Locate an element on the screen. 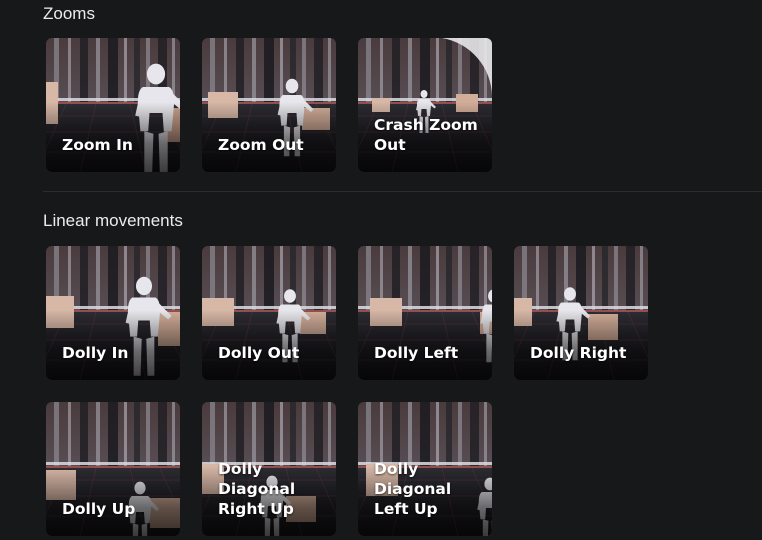  camera-move-dolly-right: Dolly Right is located at coordinates (581, 313).